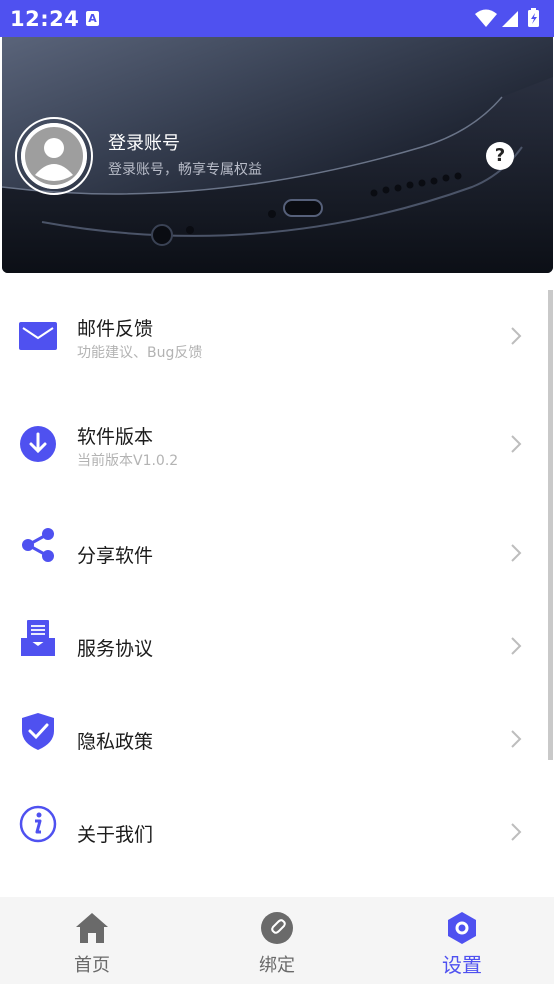 The height and width of the screenshot is (984, 554). What do you see at coordinates (92, 18) in the screenshot?
I see `notification-icon: A` at bounding box center [92, 18].